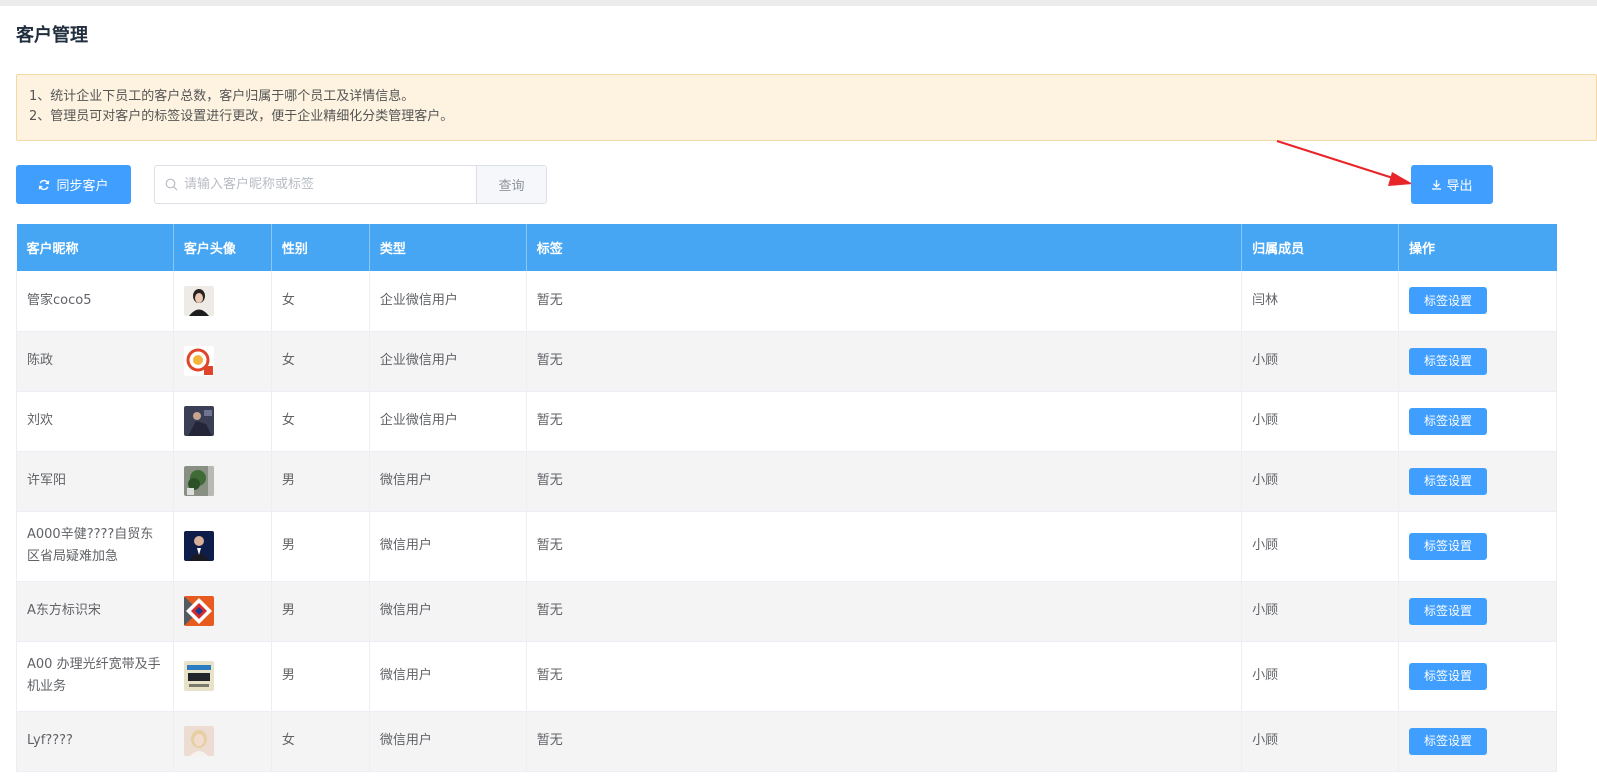  I want to click on table-row: 刘欢 女 企业微信用户 暂无 小顾 标签设置, so click(786, 421).